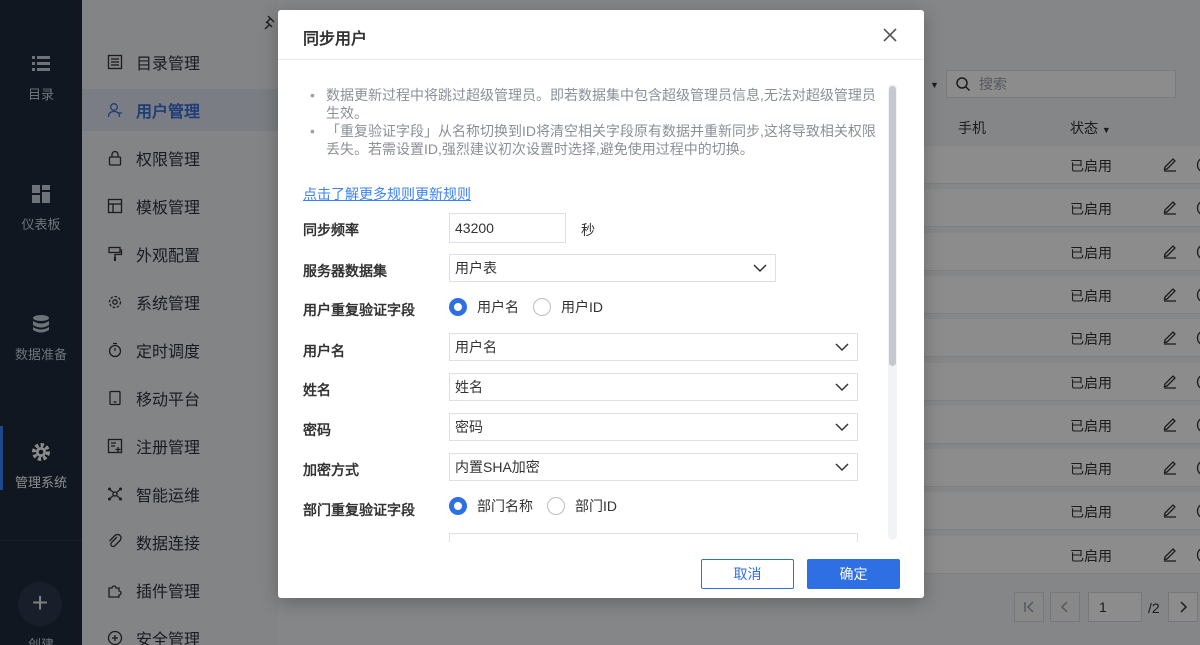  I want to click on name-value: 姓名, so click(469, 387).